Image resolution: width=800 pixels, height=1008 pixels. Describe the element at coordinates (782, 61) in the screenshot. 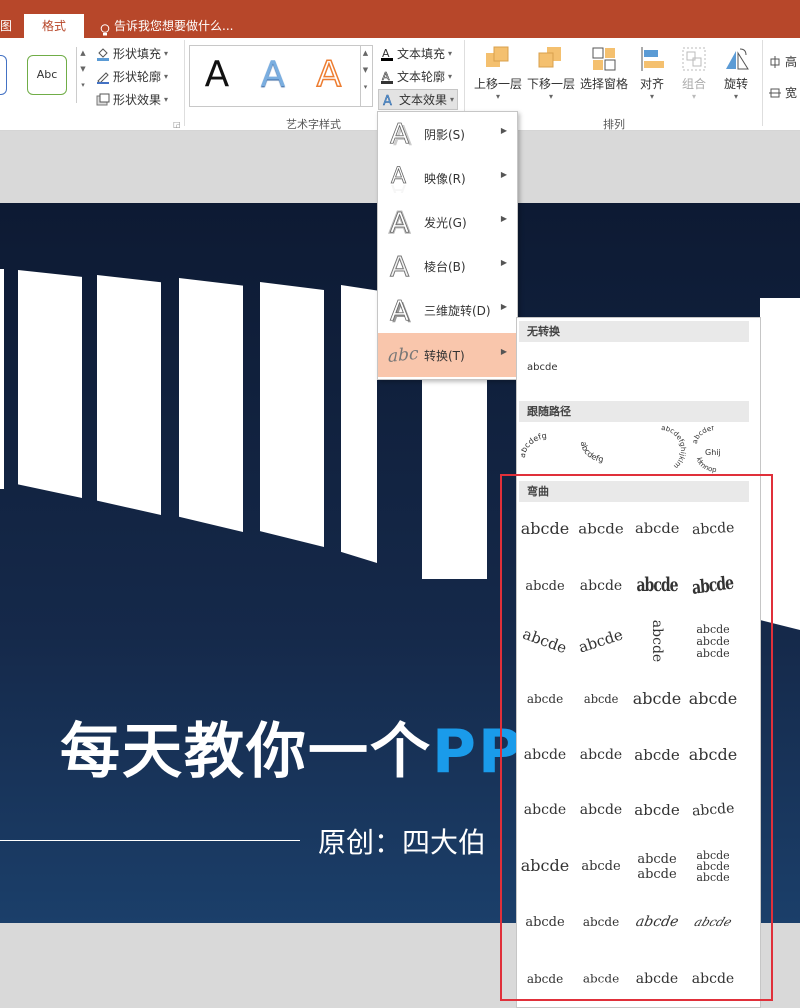

I see `height-field: 高` at that location.